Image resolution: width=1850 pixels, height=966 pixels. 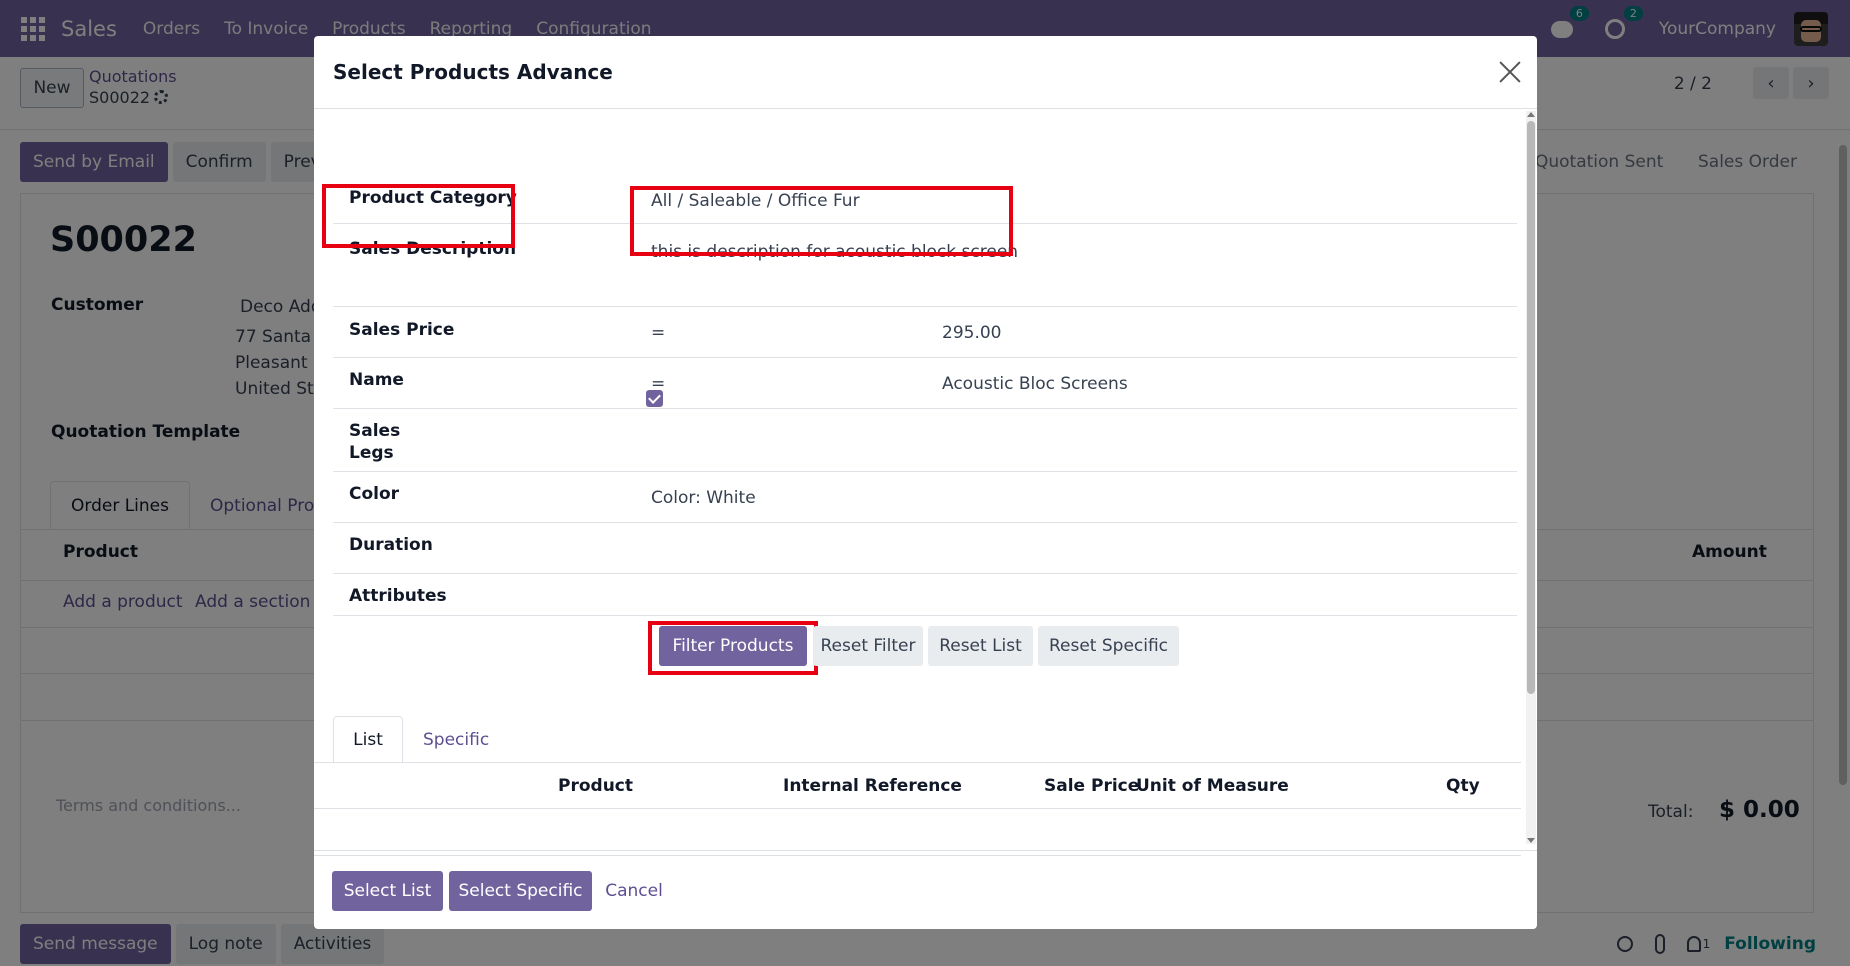 I want to click on row-duration, so click(x=925, y=548).